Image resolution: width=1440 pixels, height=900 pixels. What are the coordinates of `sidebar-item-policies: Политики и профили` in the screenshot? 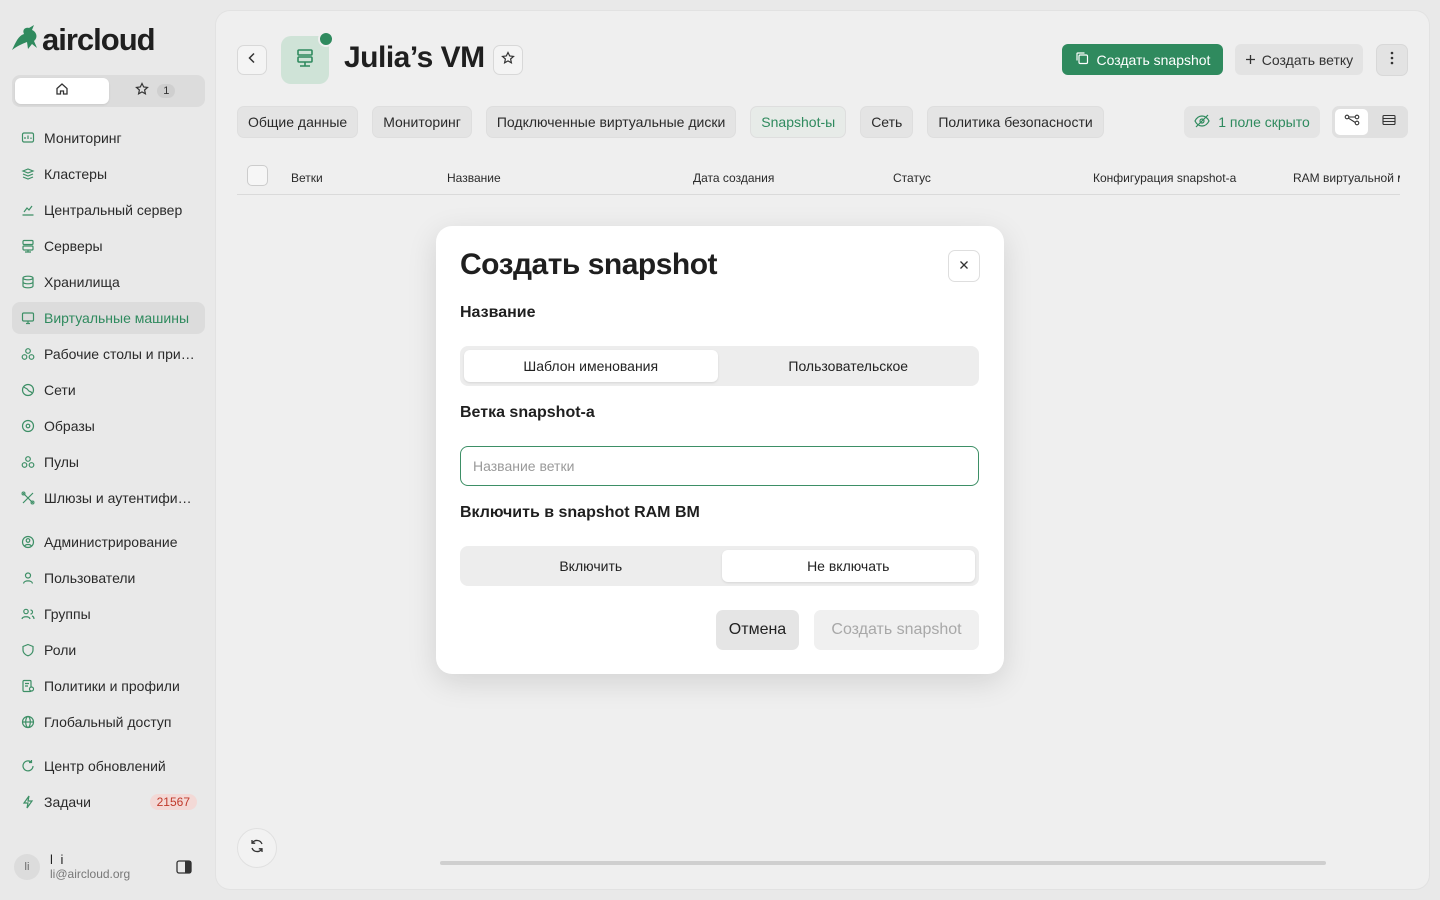 It's located at (108, 686).